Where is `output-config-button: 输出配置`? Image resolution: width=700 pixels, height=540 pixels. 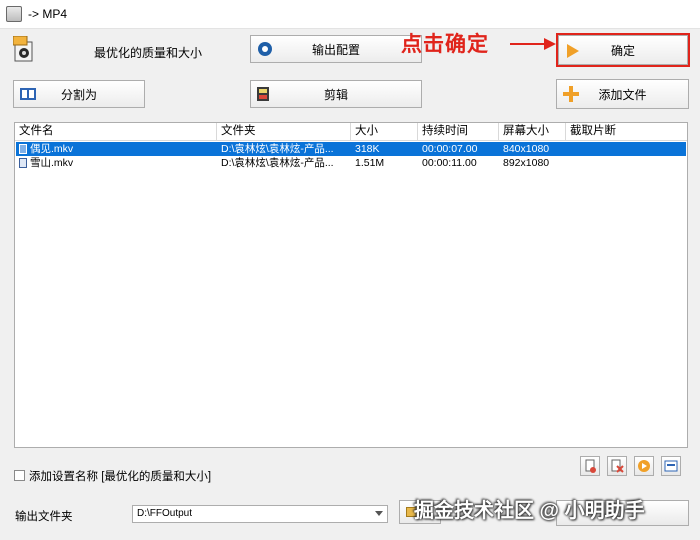
output-config-button: 输出配置 is located at coordinates (336, 49).